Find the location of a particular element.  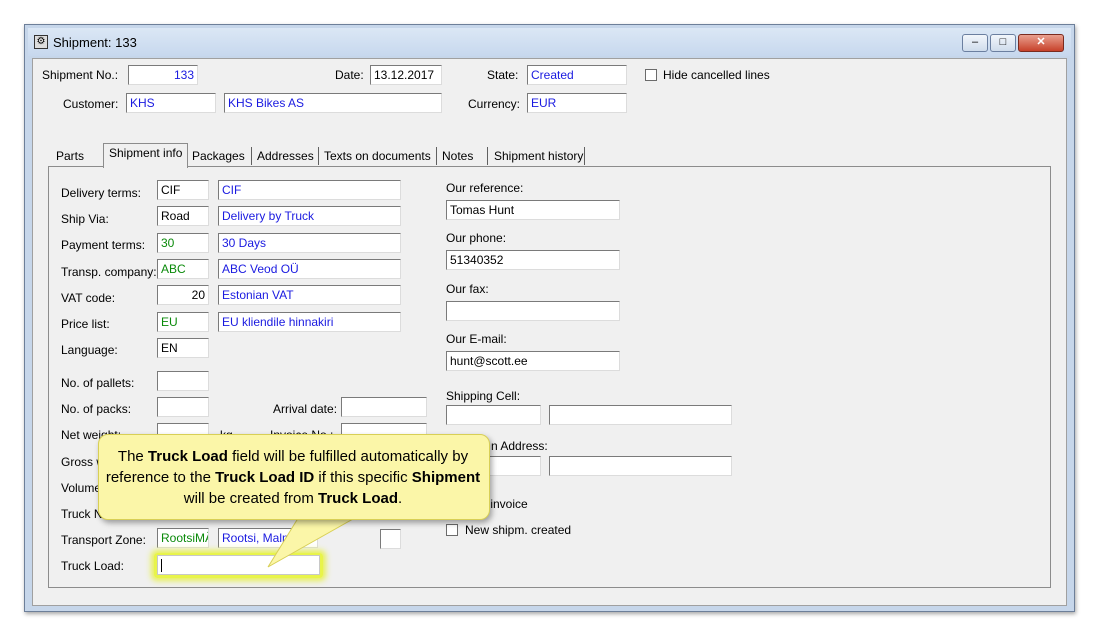

date-label: Date: is located at coordinates (349, 75).